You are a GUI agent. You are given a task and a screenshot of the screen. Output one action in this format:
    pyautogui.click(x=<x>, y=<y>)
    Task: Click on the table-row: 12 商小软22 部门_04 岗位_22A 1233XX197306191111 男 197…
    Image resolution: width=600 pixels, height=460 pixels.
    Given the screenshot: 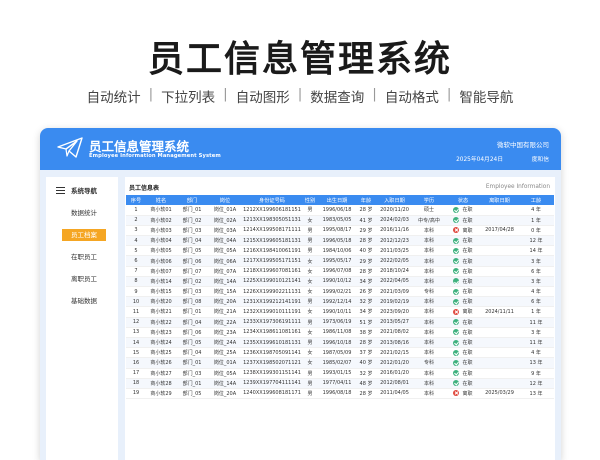 What is the action you would take?
    pyautogui.click(x=340, y=322)
    